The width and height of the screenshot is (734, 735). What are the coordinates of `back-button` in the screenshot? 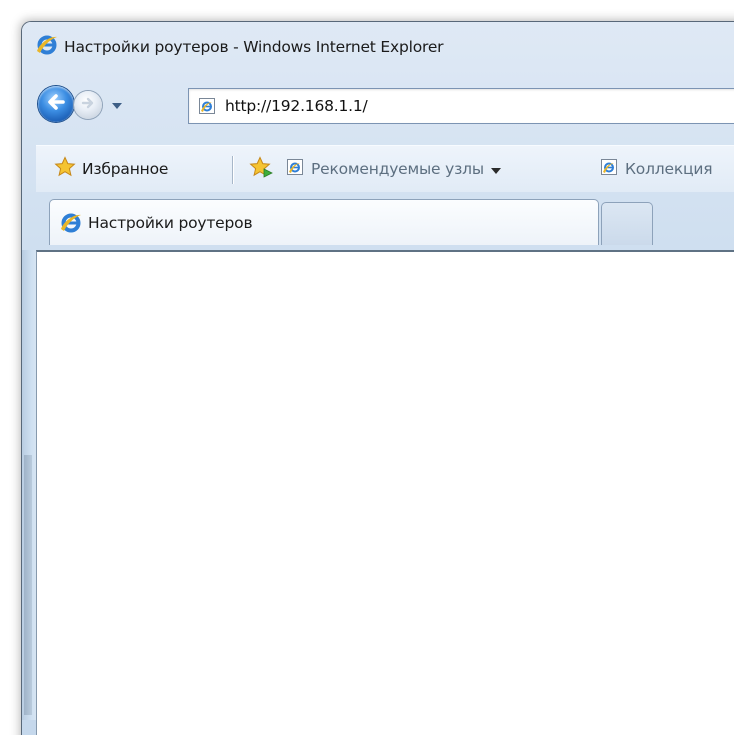 It's located at (56, 104).